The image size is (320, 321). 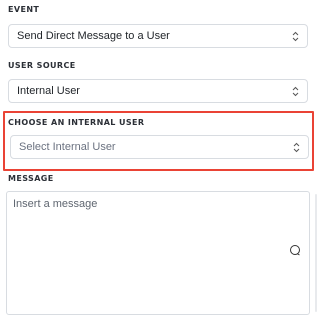 What do you see at coordinates (316, 253) in the screenshot?
I see `message-scrollbar` at bounding box center [316, 253].